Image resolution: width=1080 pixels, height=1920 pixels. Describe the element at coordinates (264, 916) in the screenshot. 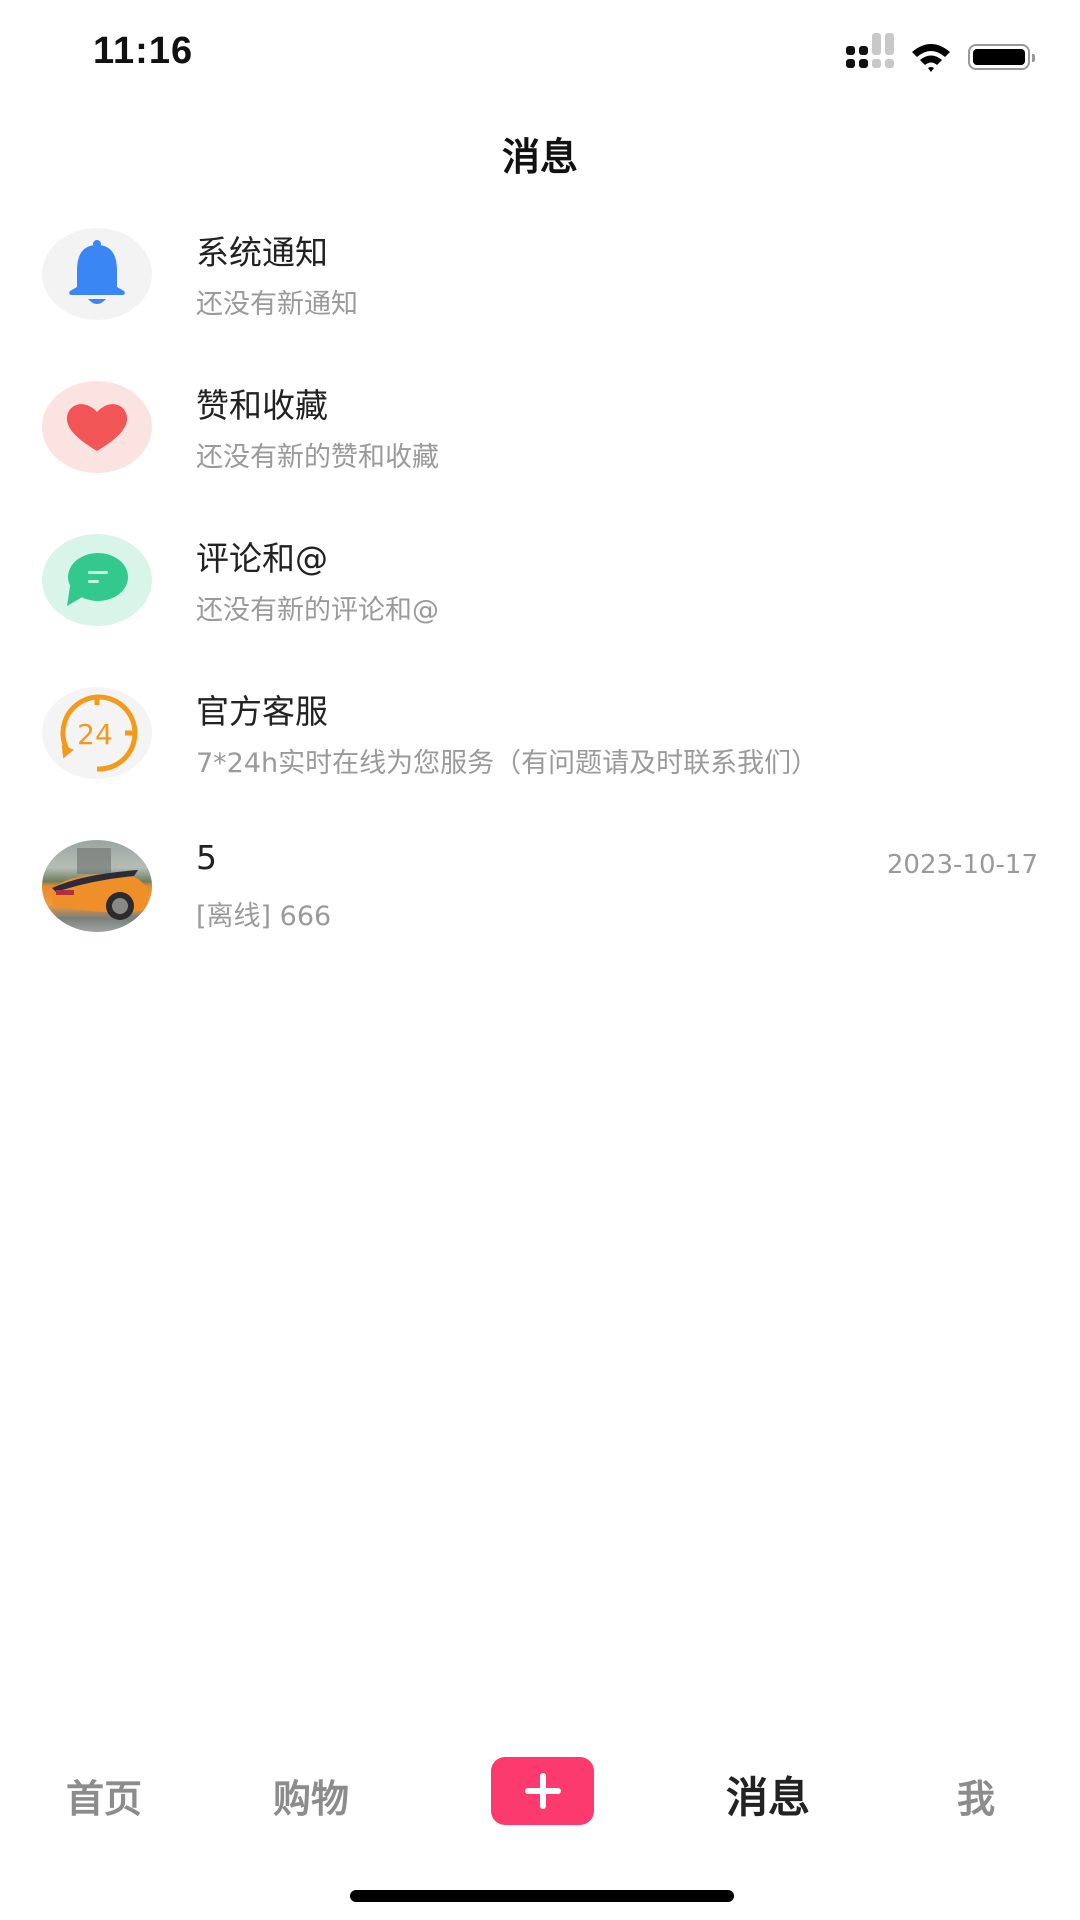

I see `message-subtitle: [离线] 666` at that location.